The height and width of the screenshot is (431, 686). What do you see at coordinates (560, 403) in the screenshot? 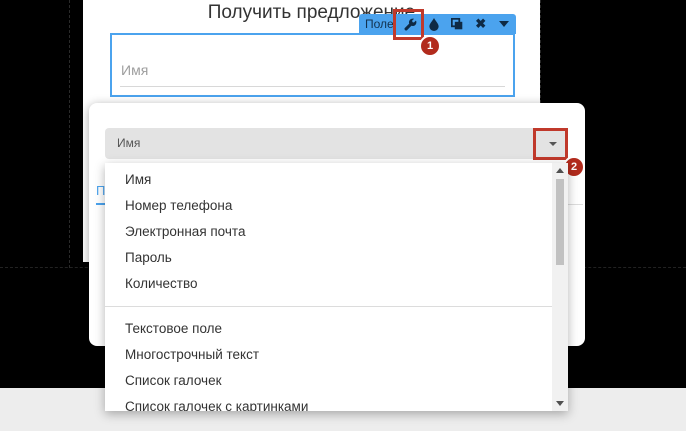
I see `scroll-down-icon` at bounding box center [560, 403].